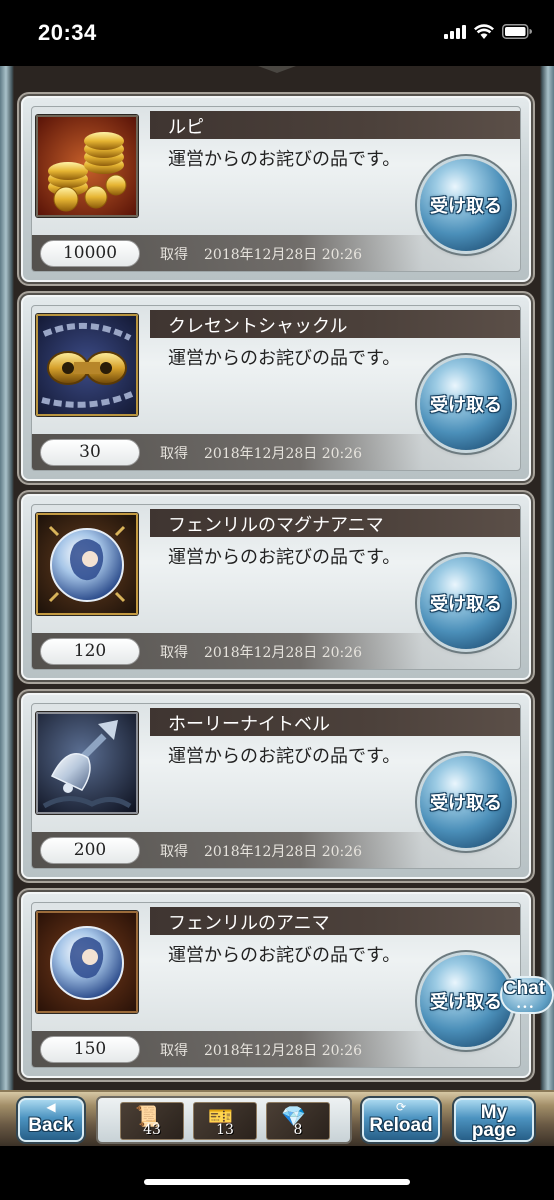 The height and width of the screenshot is (1200, 554). I want to click on gift-item-quantity: 10000, so click(90, 253).